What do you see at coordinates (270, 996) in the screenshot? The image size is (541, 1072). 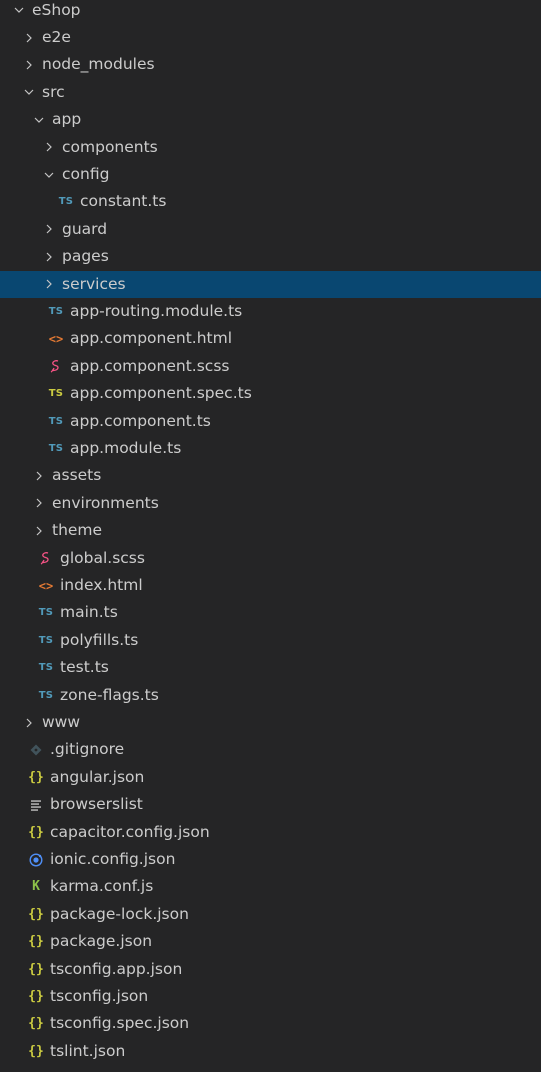 I see `file-item-tsconfig-json: {} tsconfig.json` at bounding box center [270, 996].